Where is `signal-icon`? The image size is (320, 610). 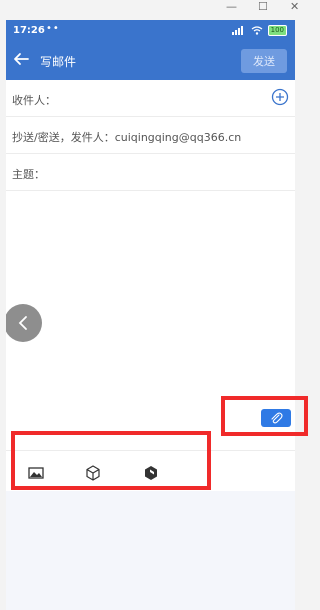 signal-icon is located at coordinates (237, 30).